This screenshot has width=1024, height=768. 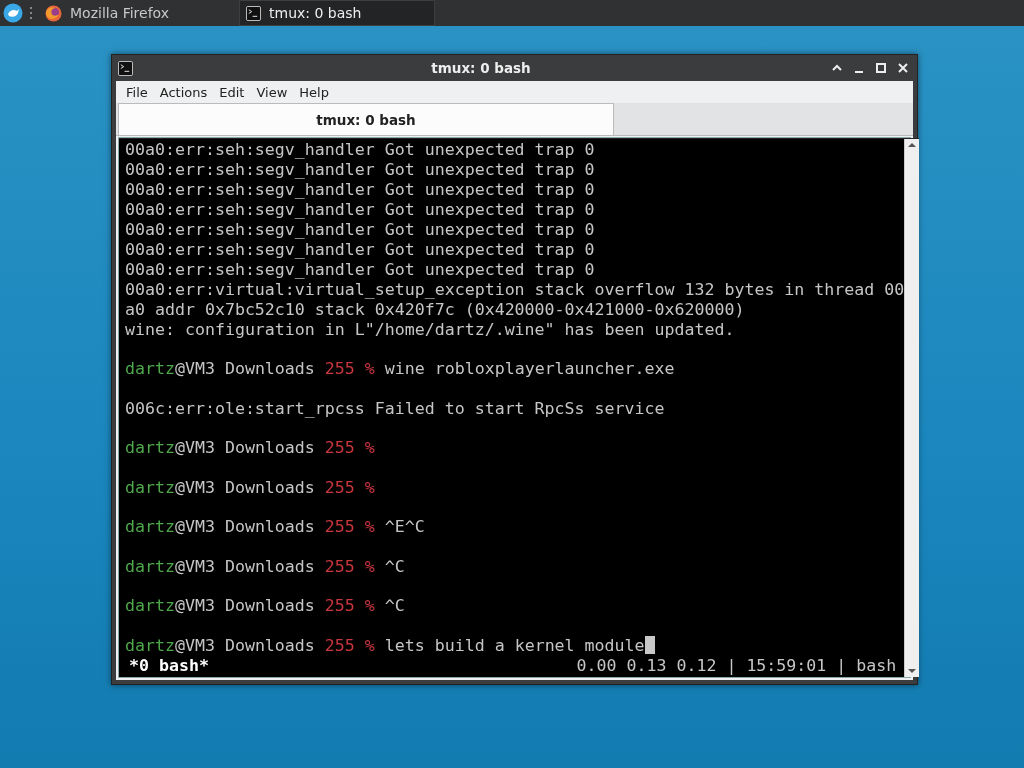 What do you see at coordinates (881, 68) in the screenshot?
I see `maximize-icon` at bounding box center [881, 68].